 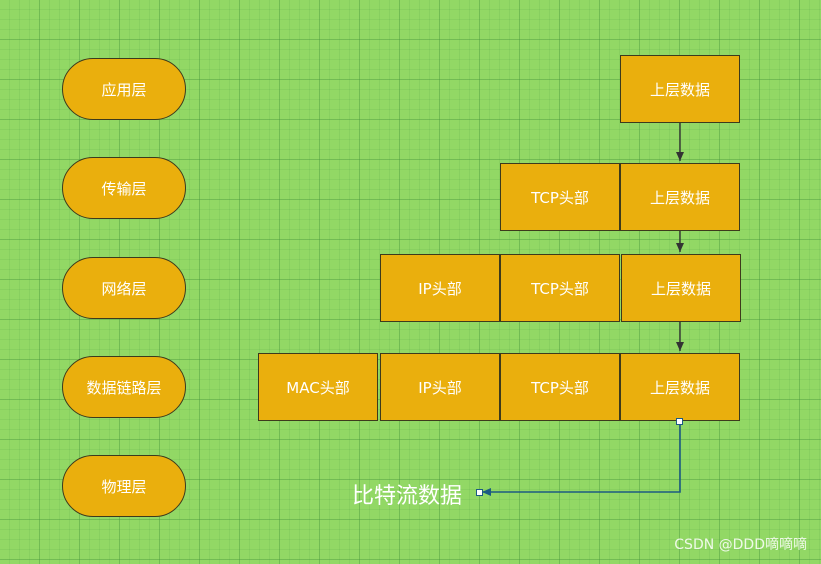 What do you see at coordinates (740, 545) in the screenshot?
I see `watermark: CSDN @DDD嘀嘀嘀` at bounding box center [740, 545].